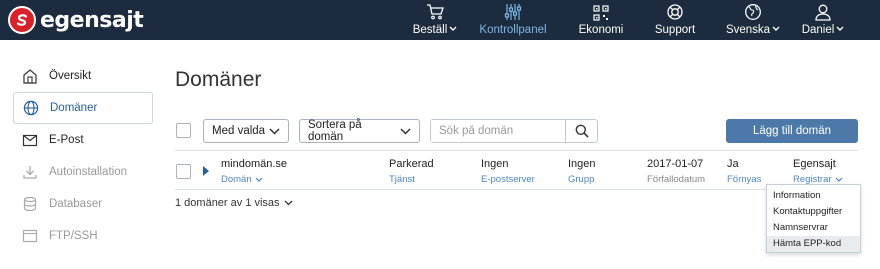 This screenshot has width=880, height=269. Describe the element at coordinates (22, 20) in the screenshot. I see `logo-mark-icon` at that location.